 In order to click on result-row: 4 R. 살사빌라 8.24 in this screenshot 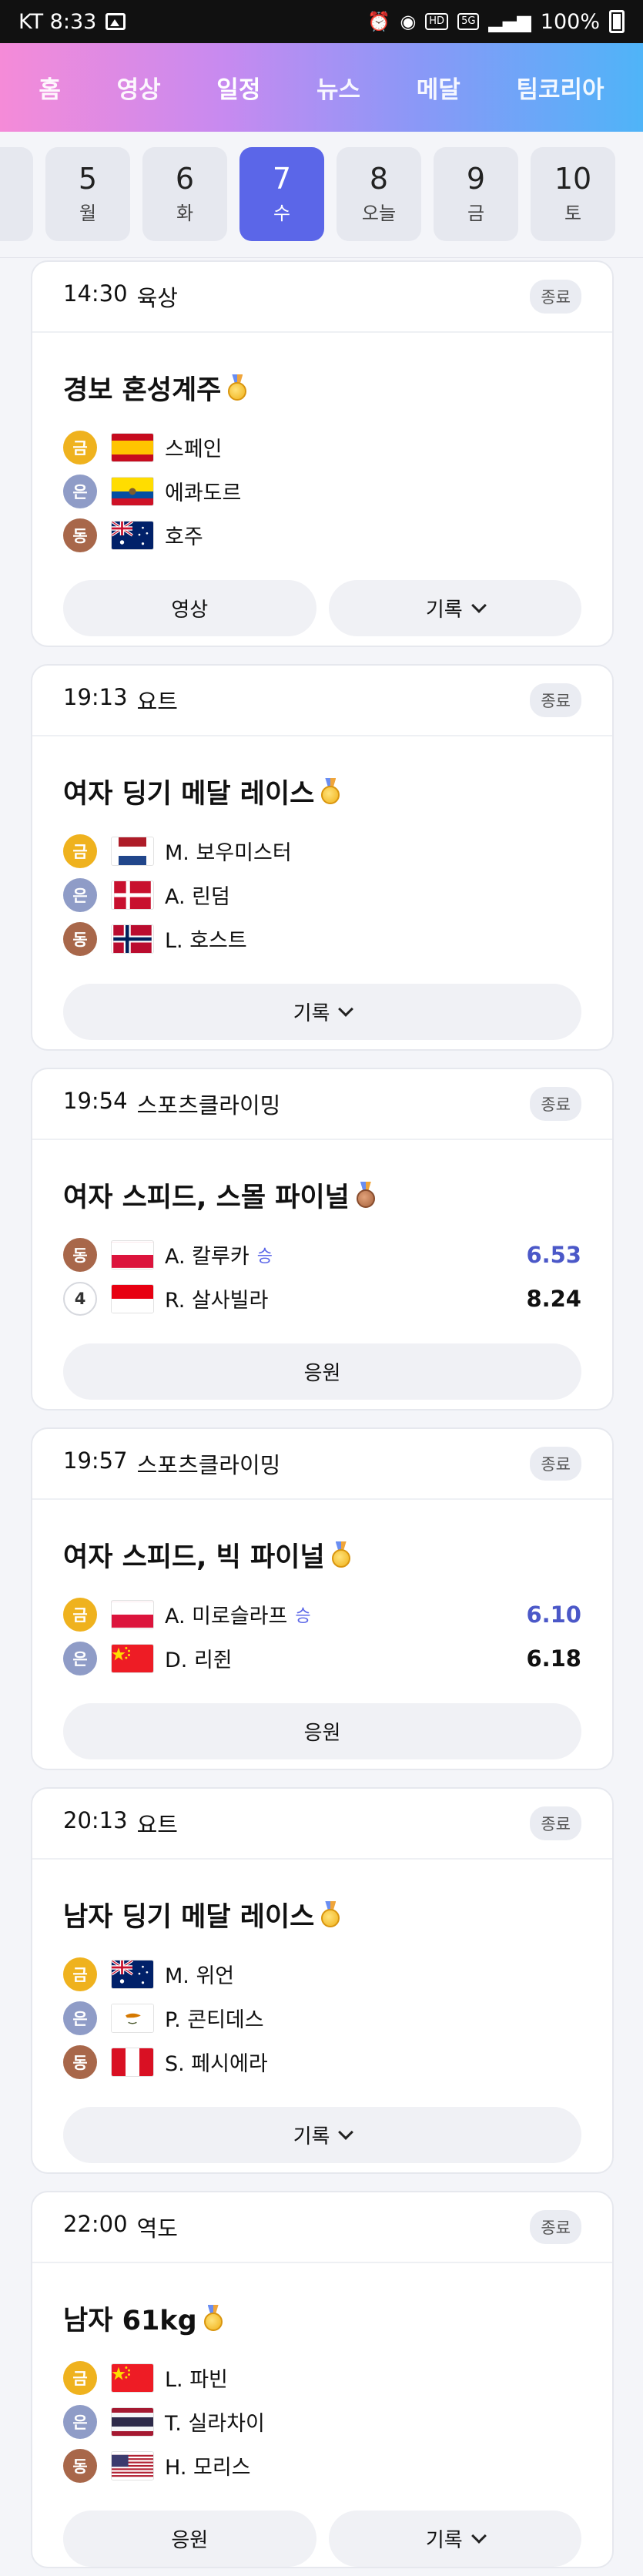, I will do `click(322, 1298)`.